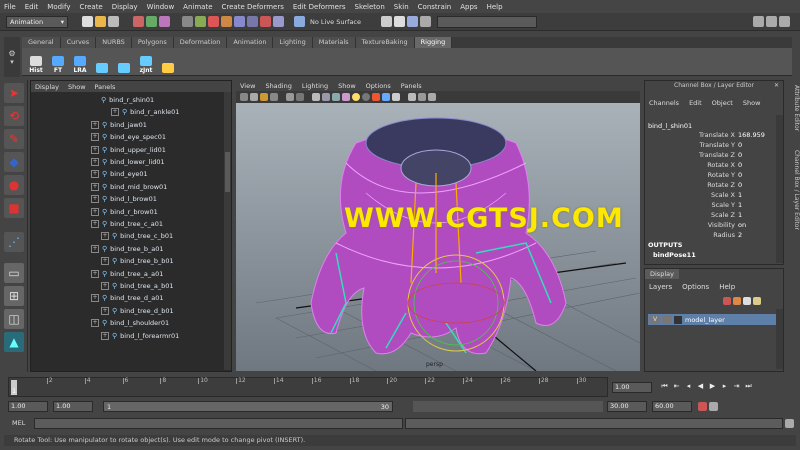  Describe the element at coordinates (713, 406) in the screenshot. I see `animation-prefs-icon` at that location.